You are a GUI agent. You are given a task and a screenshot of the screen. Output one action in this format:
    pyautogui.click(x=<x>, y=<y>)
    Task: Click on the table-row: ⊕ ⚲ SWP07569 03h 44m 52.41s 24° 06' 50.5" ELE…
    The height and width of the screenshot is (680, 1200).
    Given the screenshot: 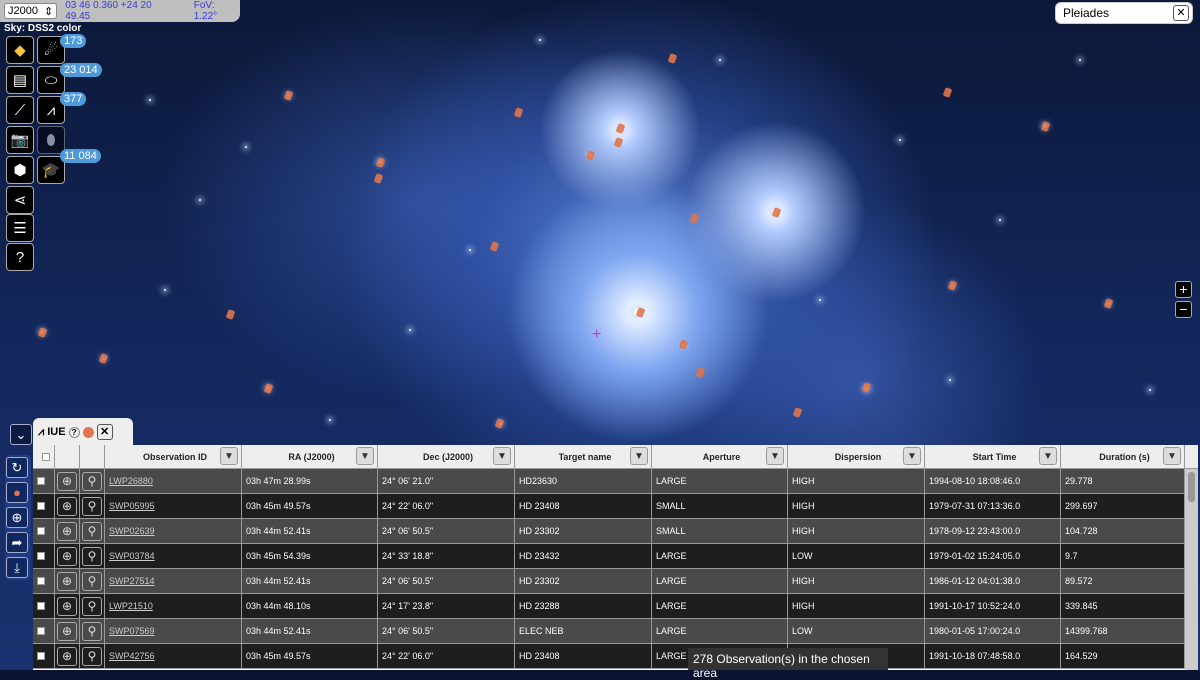 What is the action you would take?
    pyautogui.click(x=615, y=631)
    